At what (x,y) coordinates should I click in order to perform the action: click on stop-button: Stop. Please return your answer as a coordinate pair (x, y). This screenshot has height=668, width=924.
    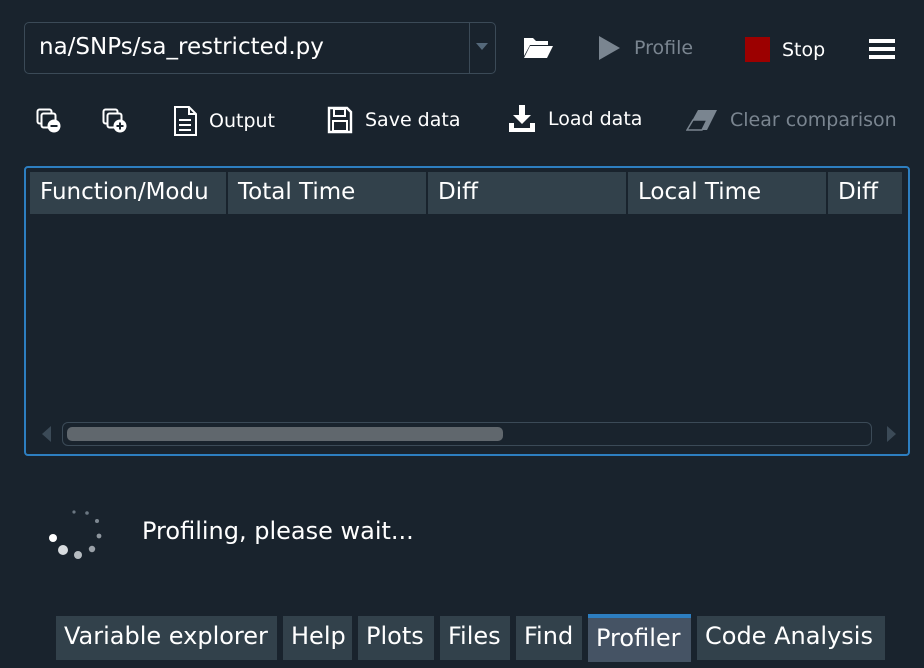
    Looking at the image, I should click on (785, 49).